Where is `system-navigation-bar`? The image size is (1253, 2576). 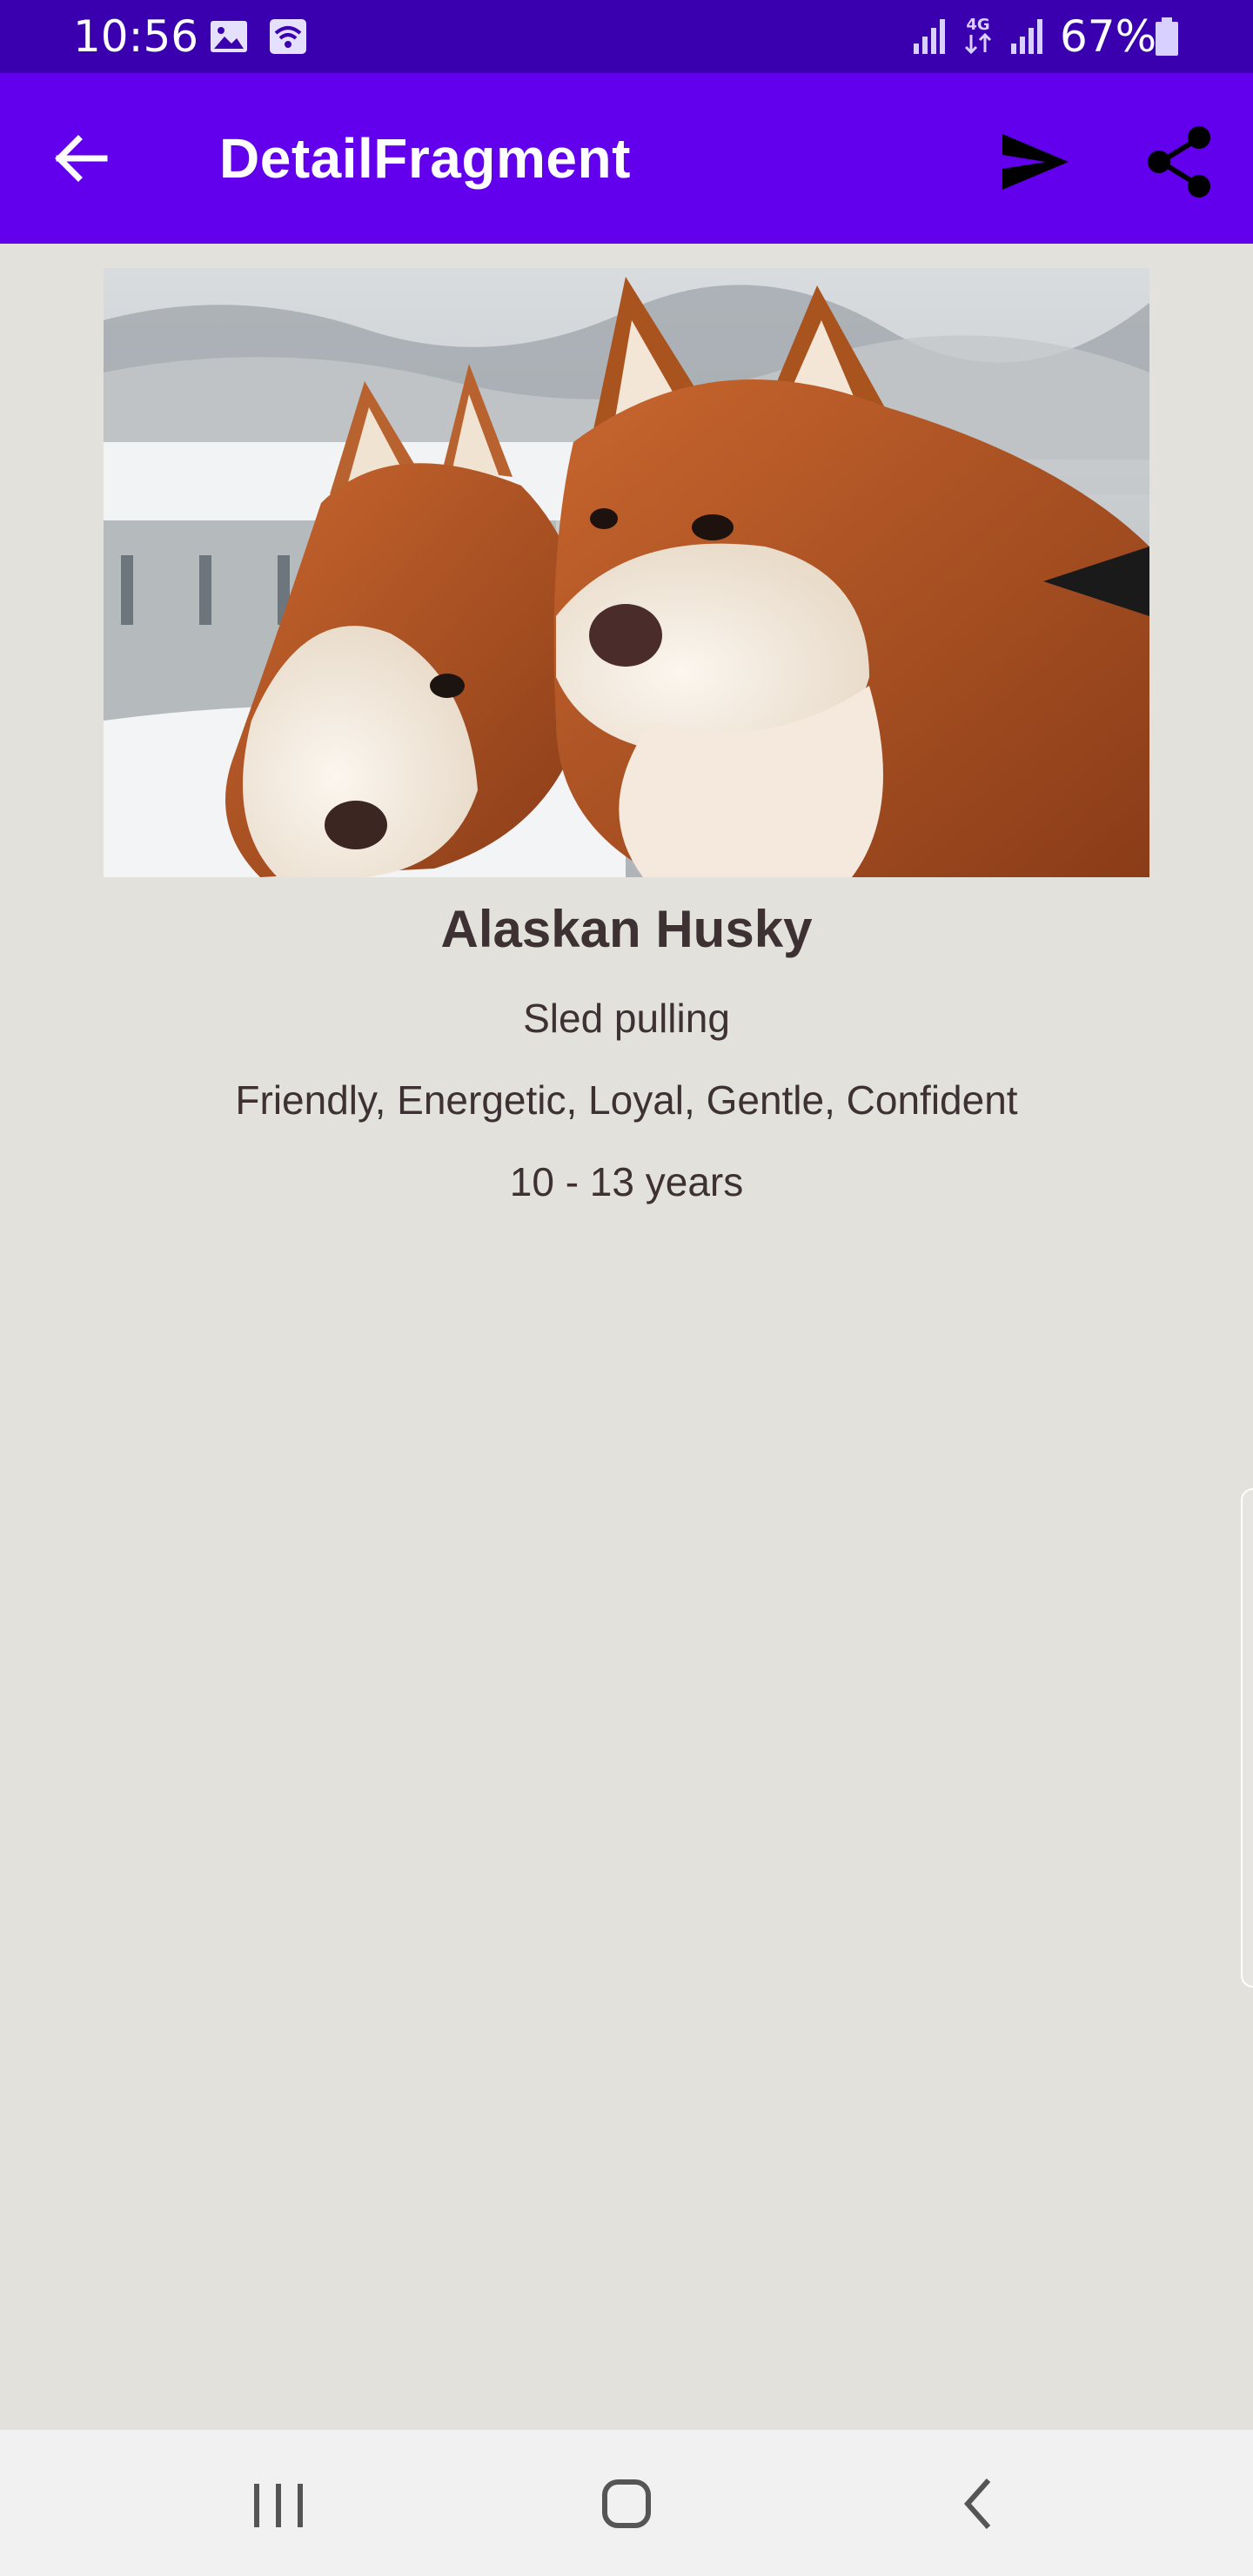 system-navigation-bar is located at coordinates (626, 2503).